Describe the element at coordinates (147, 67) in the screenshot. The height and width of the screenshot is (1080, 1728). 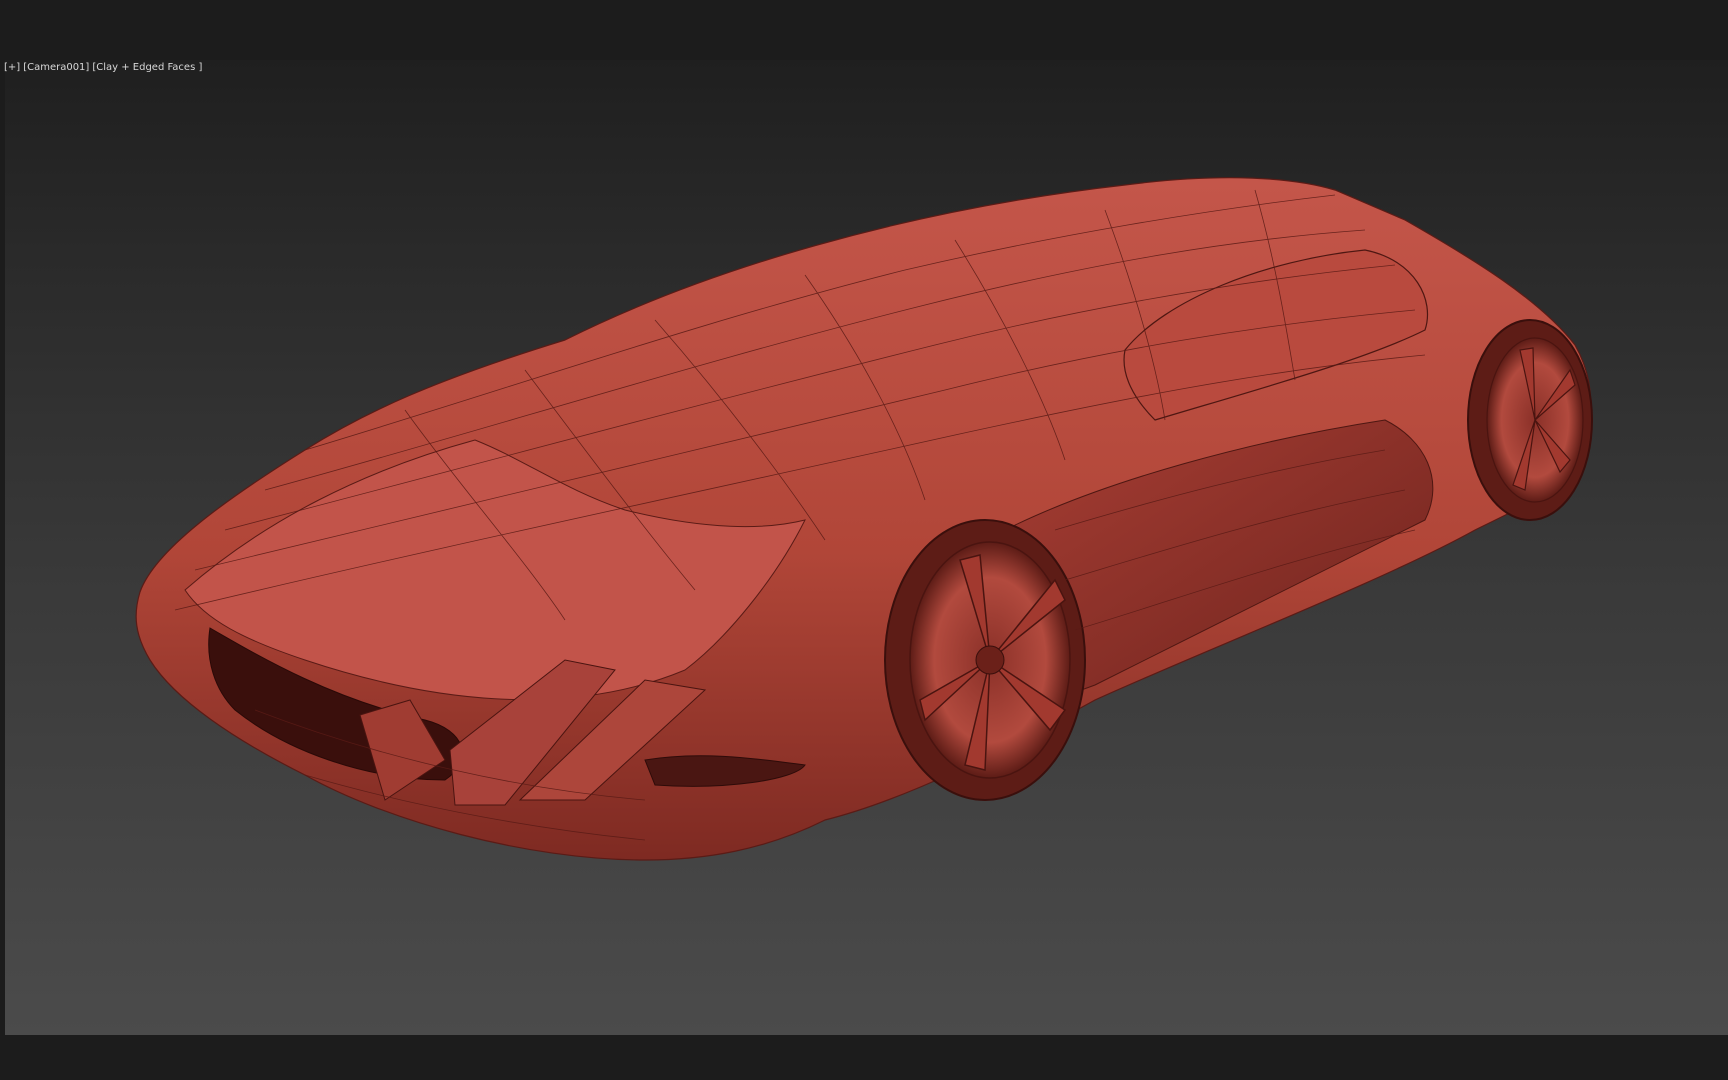
I see `shading-mode-selector: [Clay + Edged Faces ]` at that location.